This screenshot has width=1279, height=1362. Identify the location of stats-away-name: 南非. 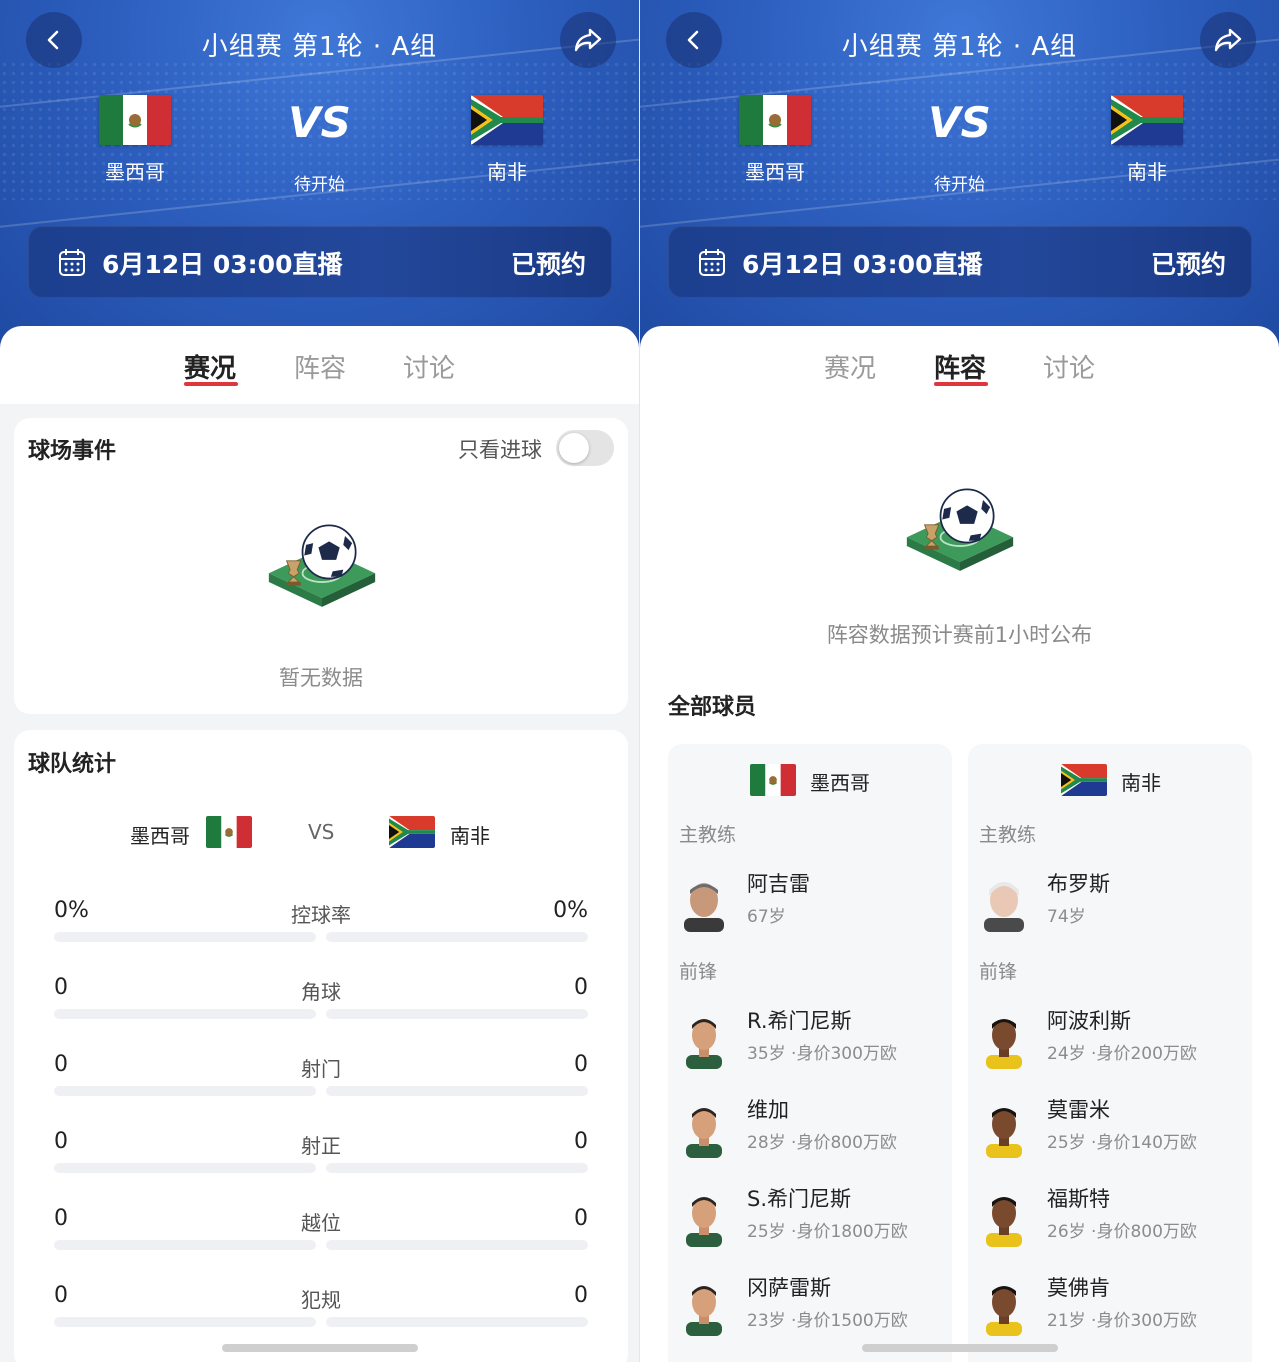
(470, 836).